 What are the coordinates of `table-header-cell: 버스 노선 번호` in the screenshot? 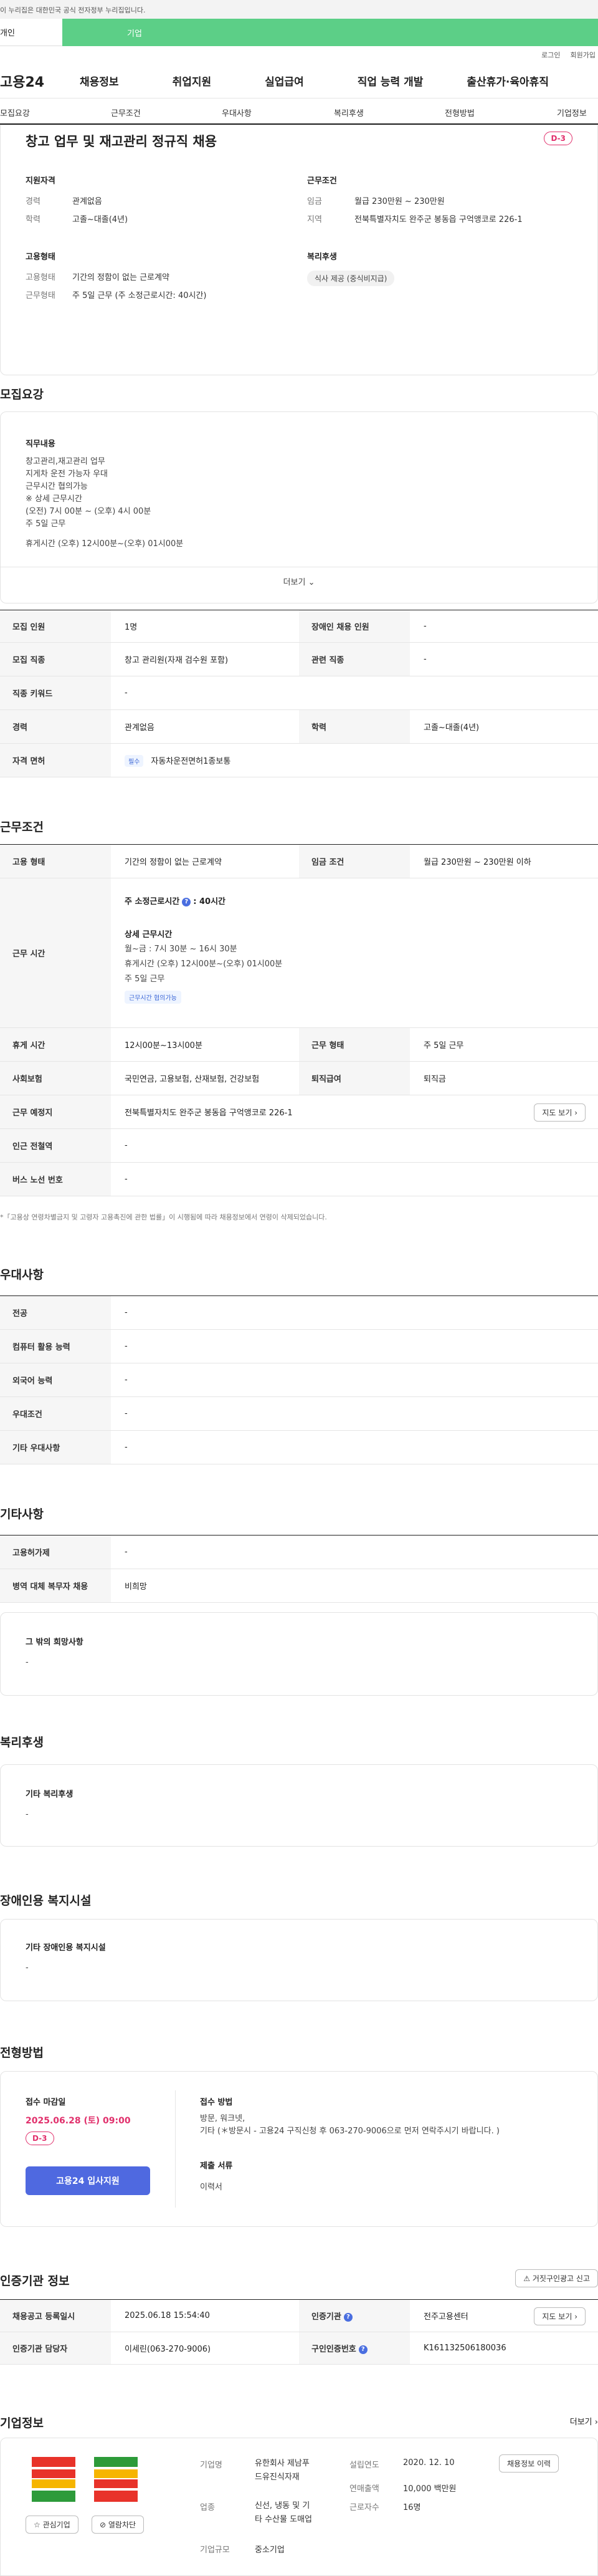 It's located at (55, 1179).